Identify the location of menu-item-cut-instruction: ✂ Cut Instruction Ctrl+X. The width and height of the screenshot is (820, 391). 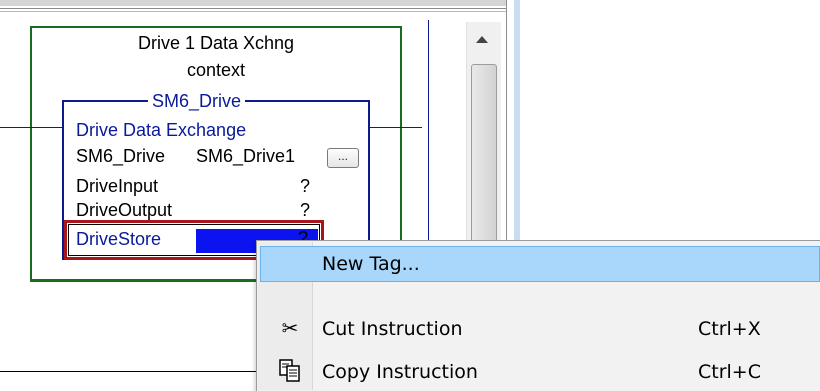
(540, 329).